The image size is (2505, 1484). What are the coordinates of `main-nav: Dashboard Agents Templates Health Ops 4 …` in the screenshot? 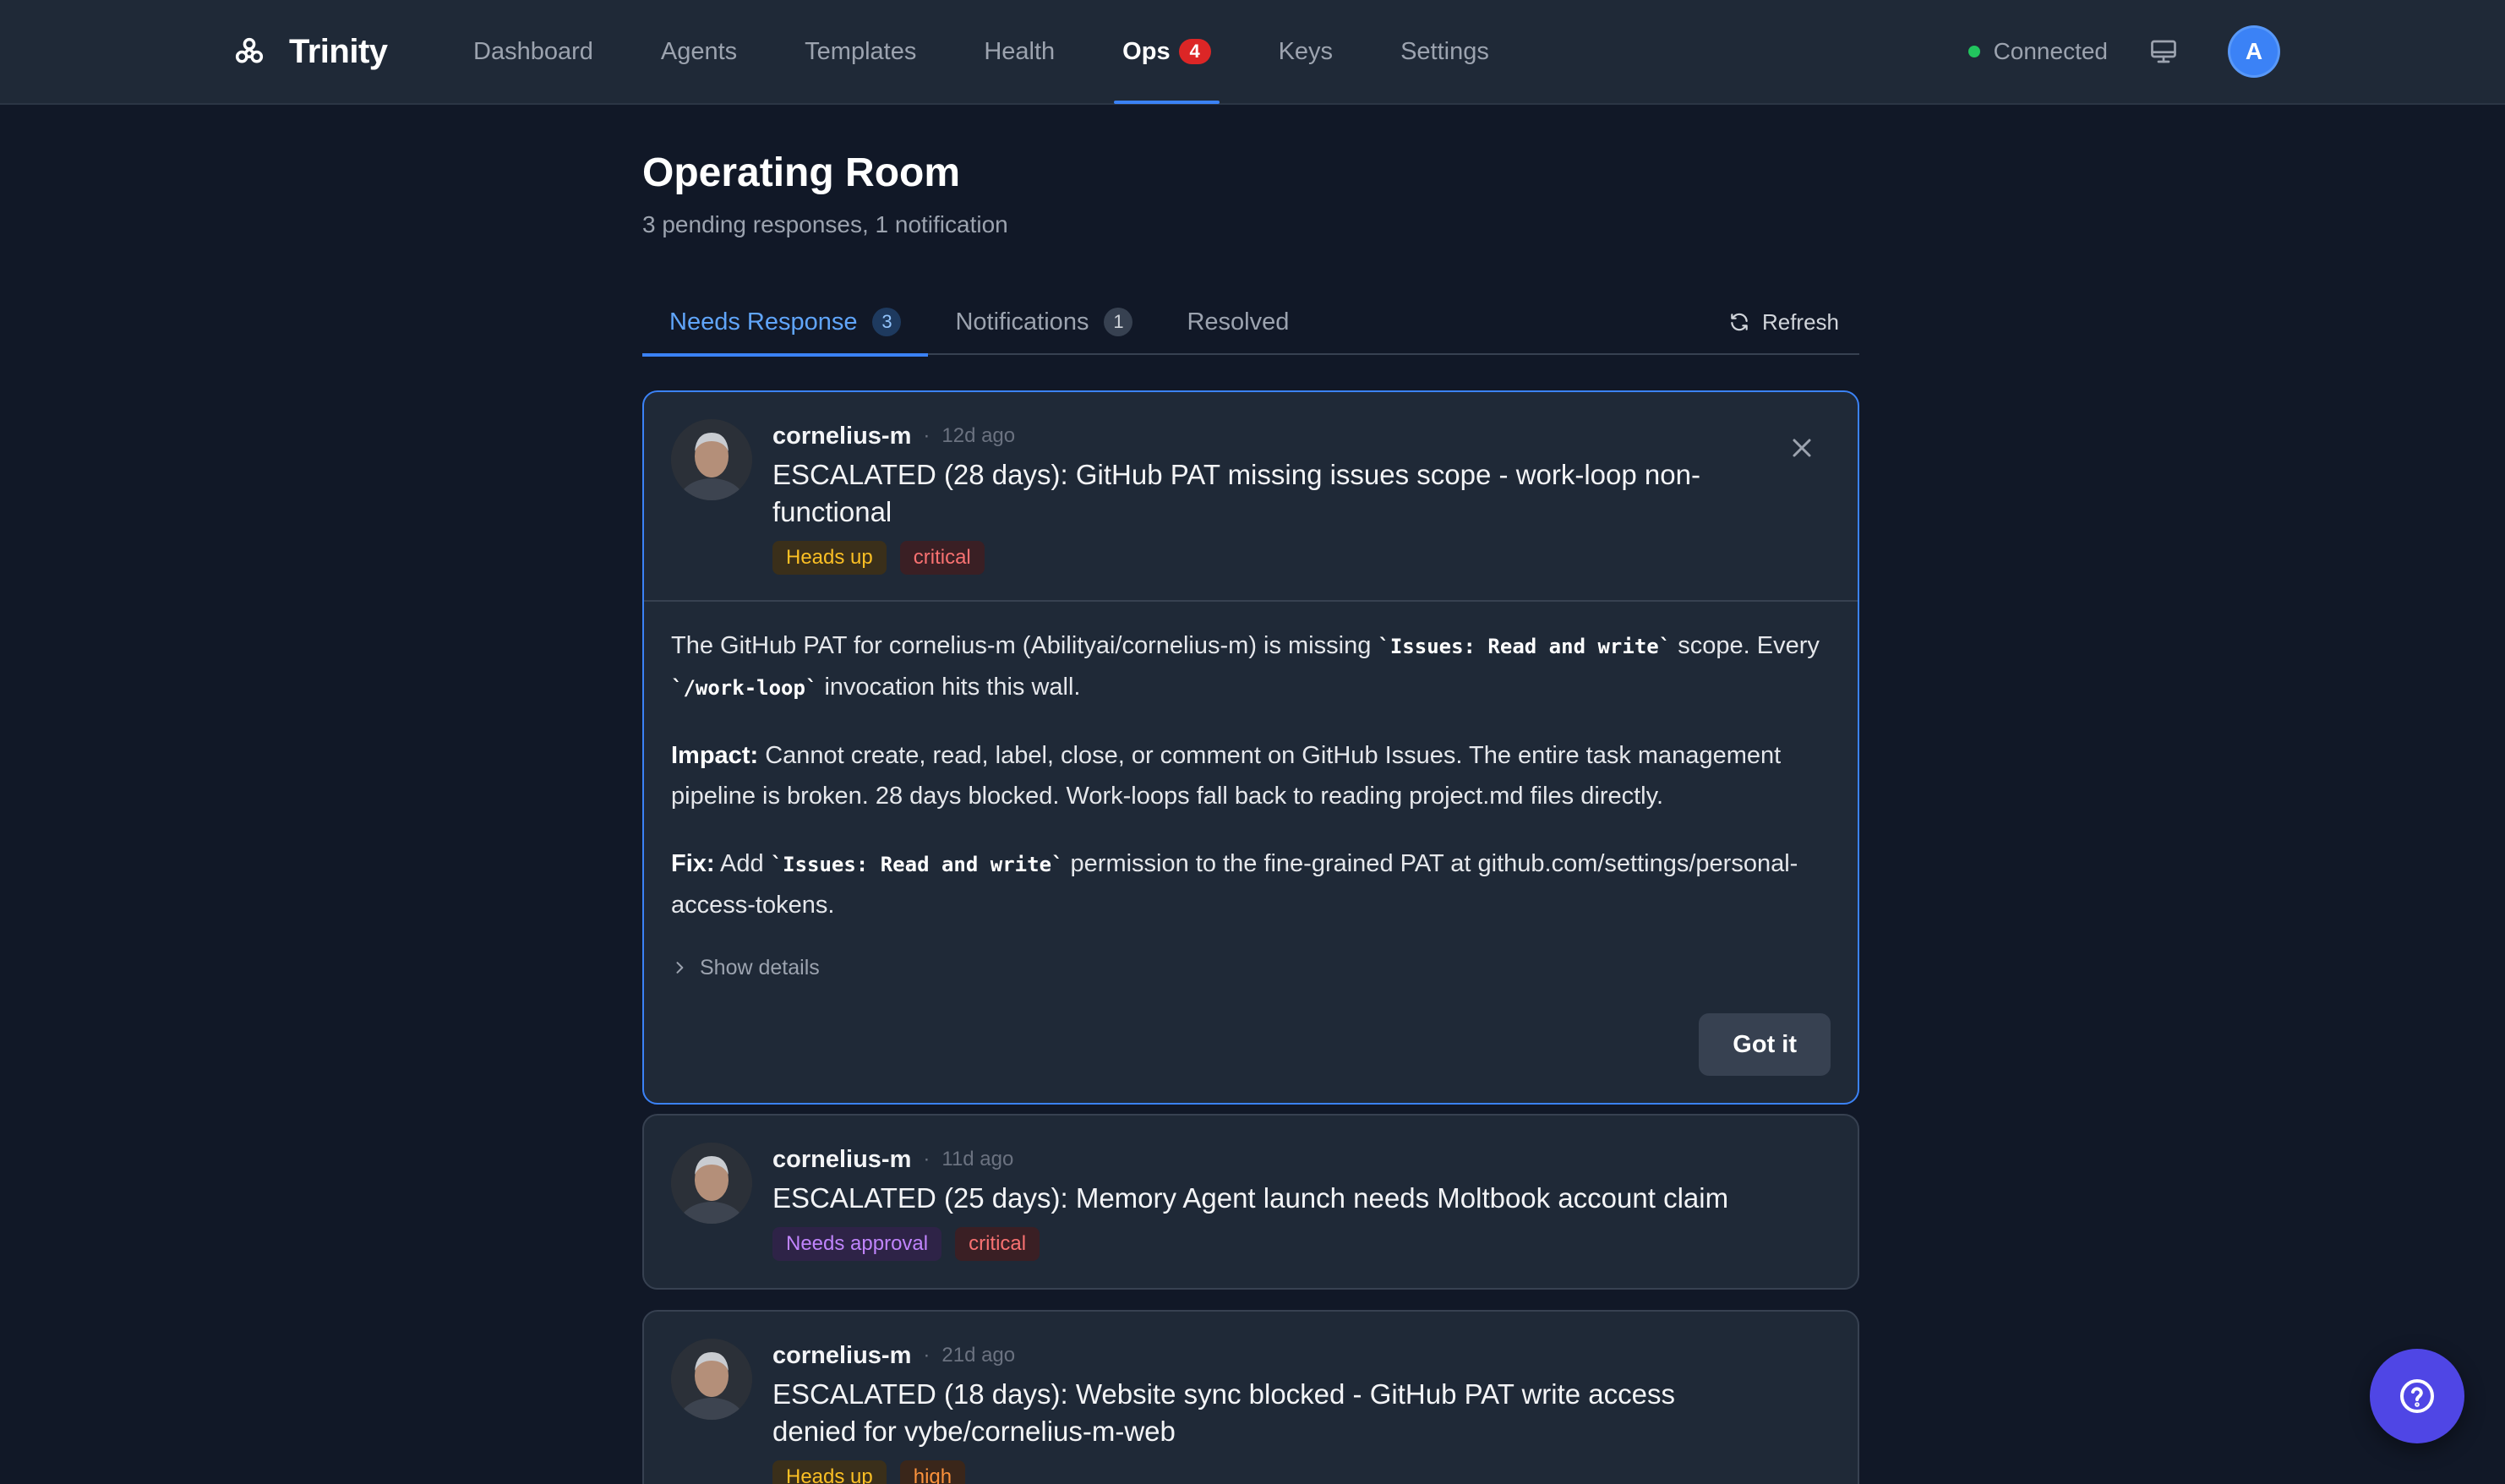 It's located at (981, 52).